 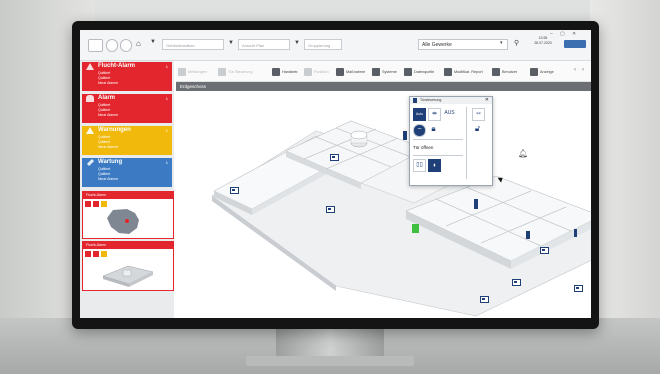 What do you see at coordinates (107, 98) in the screenshot?
I see `alarm-title: Alarm` at bounding box center [107, 98].